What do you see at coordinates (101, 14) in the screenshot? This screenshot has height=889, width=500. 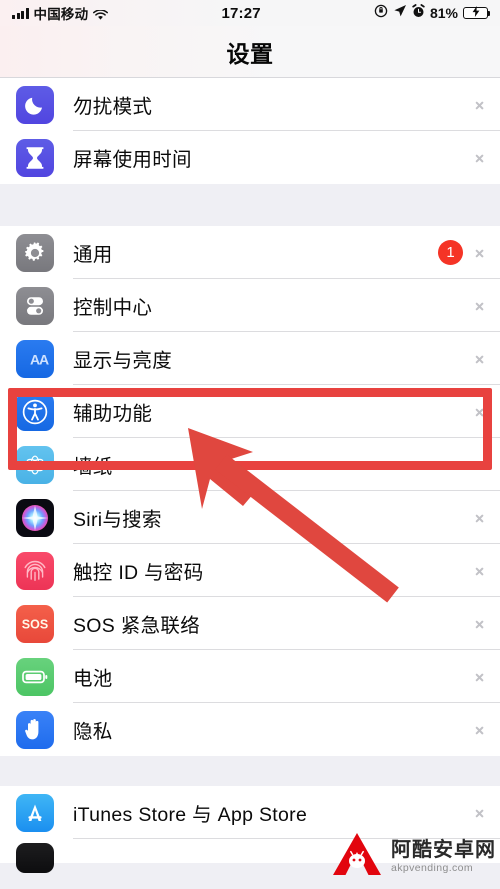 I see `wifi-icon` at bounding box center [101, 14].